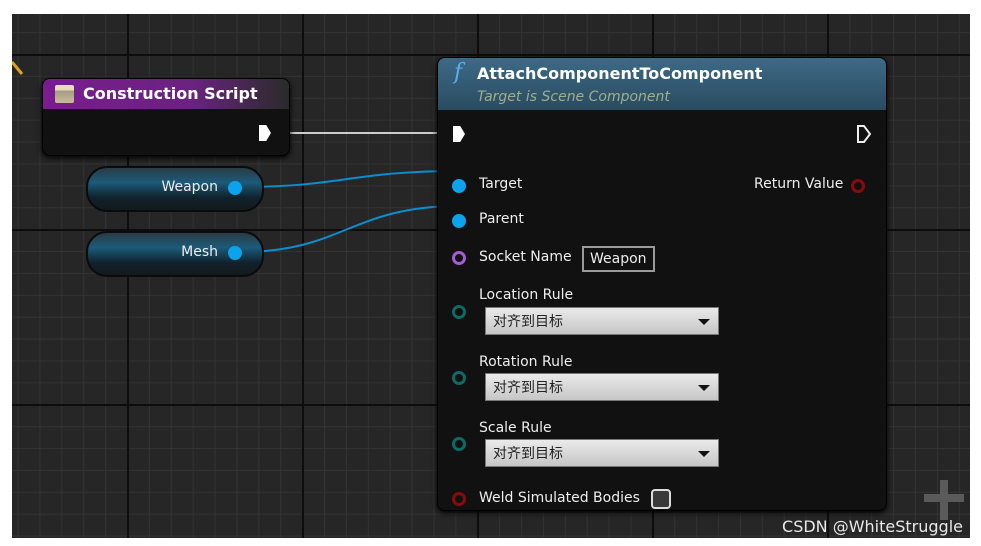 This screenshot has height=546, width=981. I want to click on socket-name-label: Socket Name, so click(525, 257).